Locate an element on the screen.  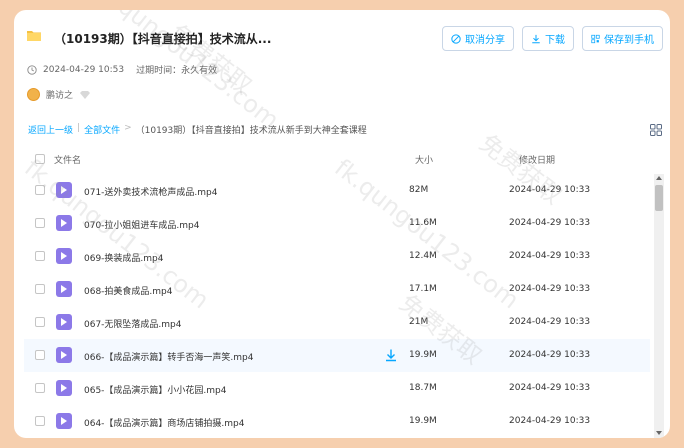
breadcrumb-arrow: > is located at coordinates (128, 128).